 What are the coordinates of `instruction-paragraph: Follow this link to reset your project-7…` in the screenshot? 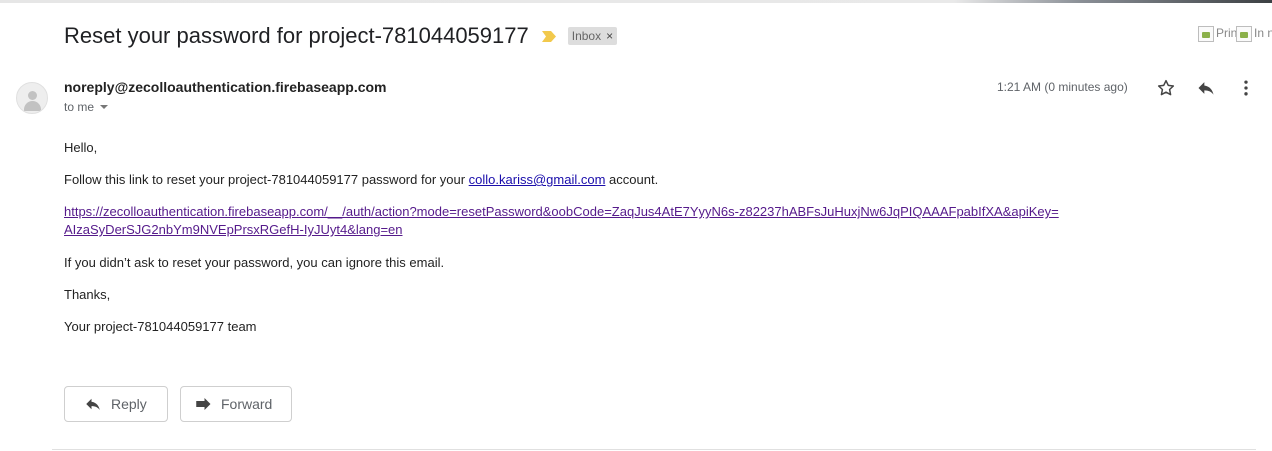 It's located at (361, 180).